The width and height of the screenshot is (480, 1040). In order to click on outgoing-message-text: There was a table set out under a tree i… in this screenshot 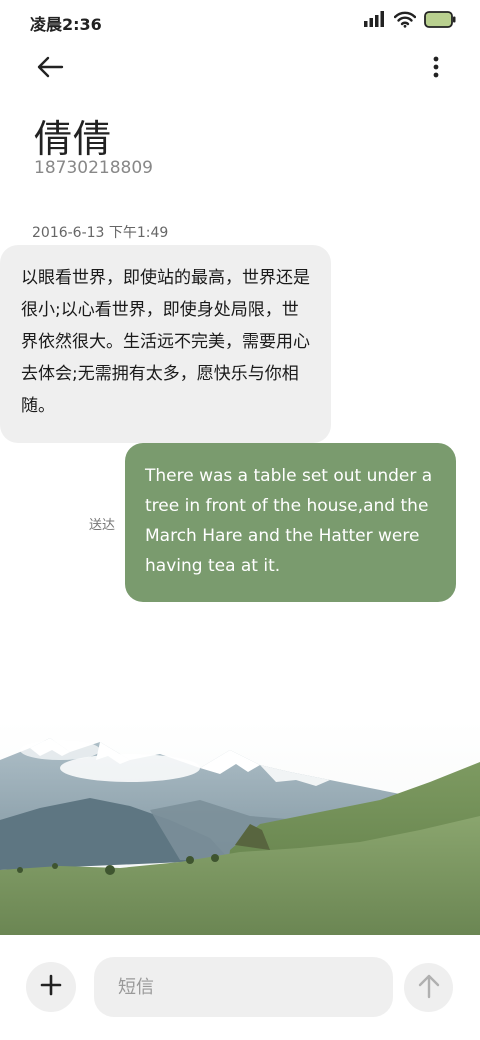, I will do `click(289, 521)`.